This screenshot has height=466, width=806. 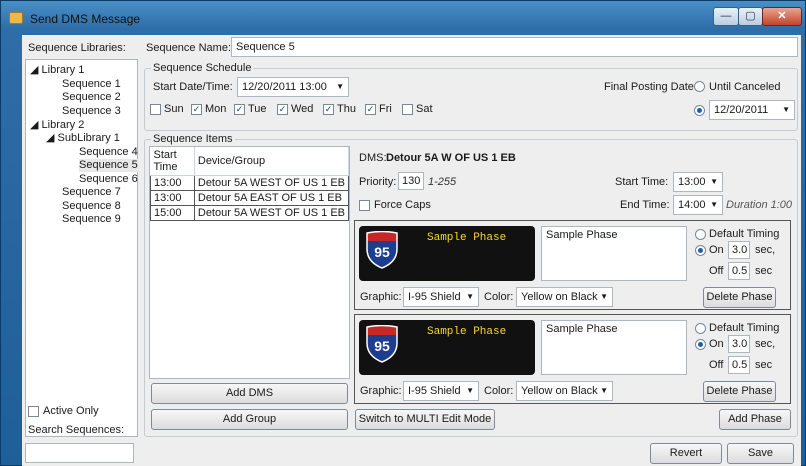 I want to click on shield-number: 95, so click(x=382, y=346).